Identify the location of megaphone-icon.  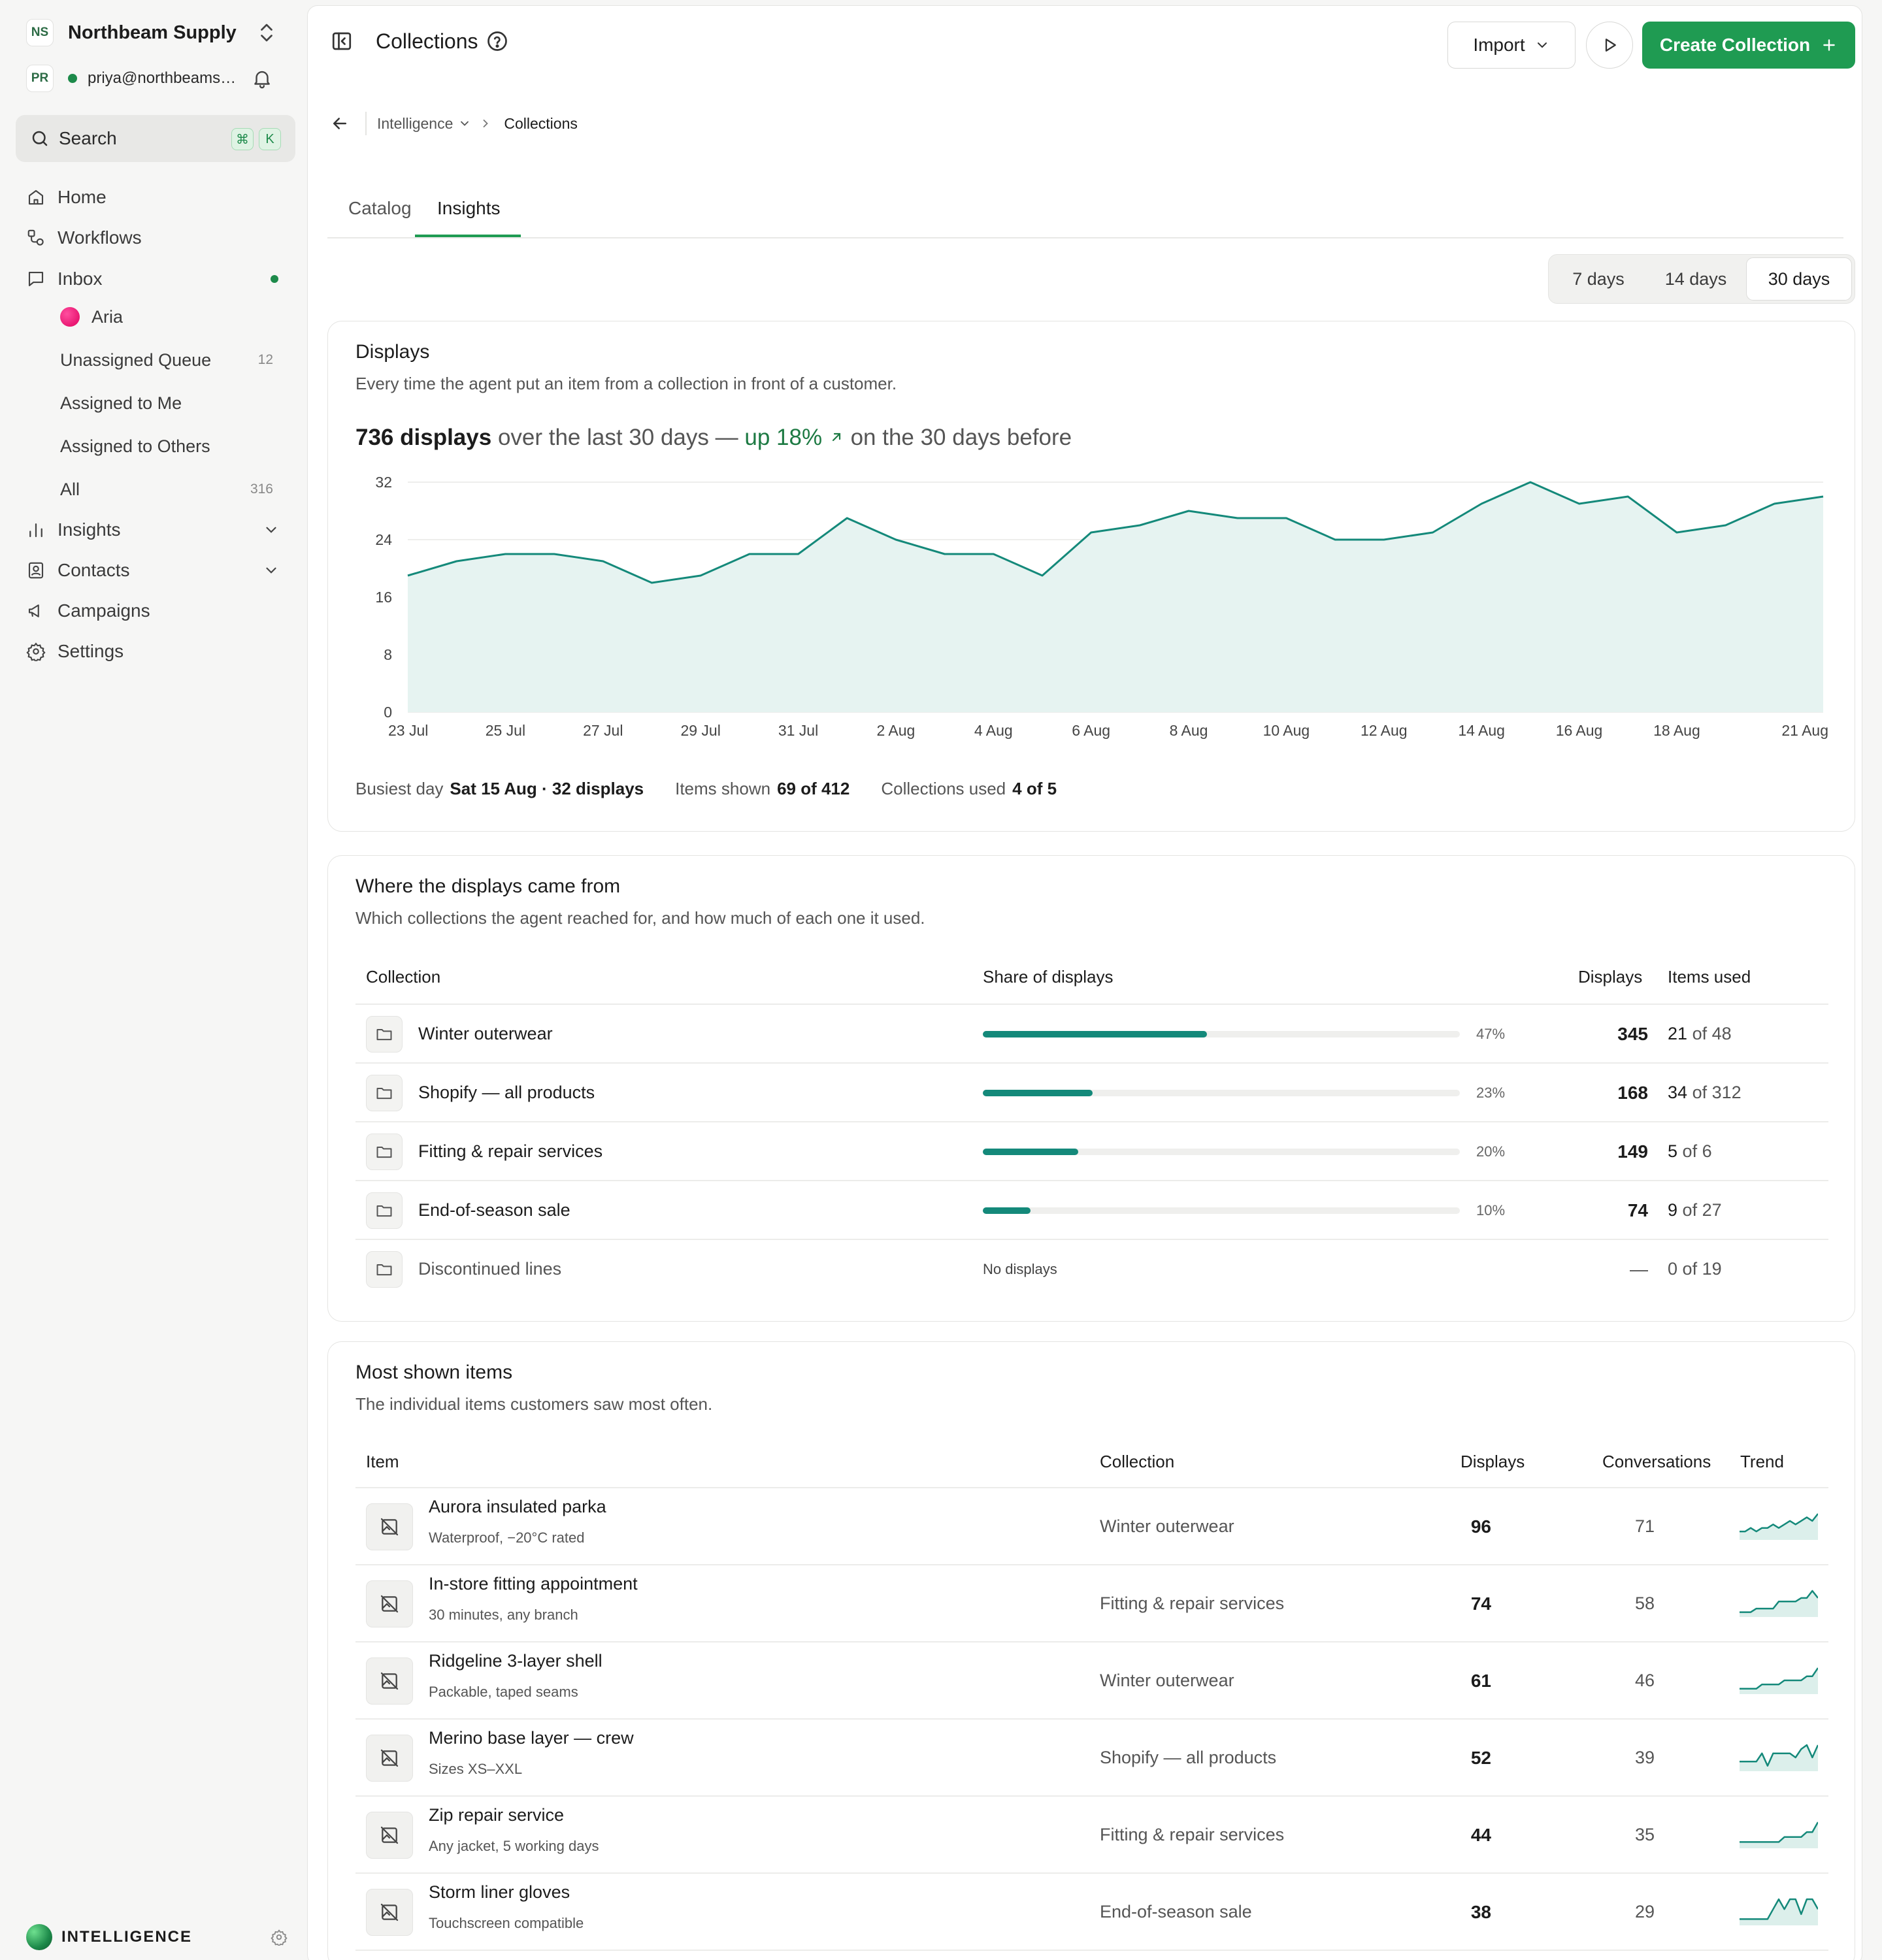
(36, 611).